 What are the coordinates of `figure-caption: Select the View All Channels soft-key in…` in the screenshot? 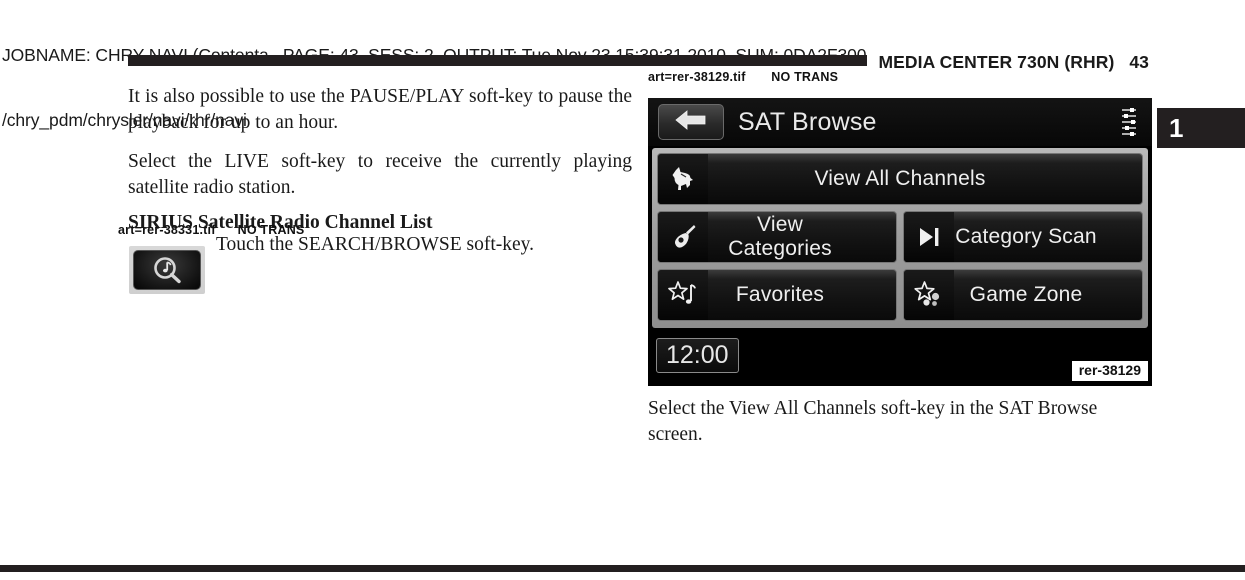 It's located at (873, 421).